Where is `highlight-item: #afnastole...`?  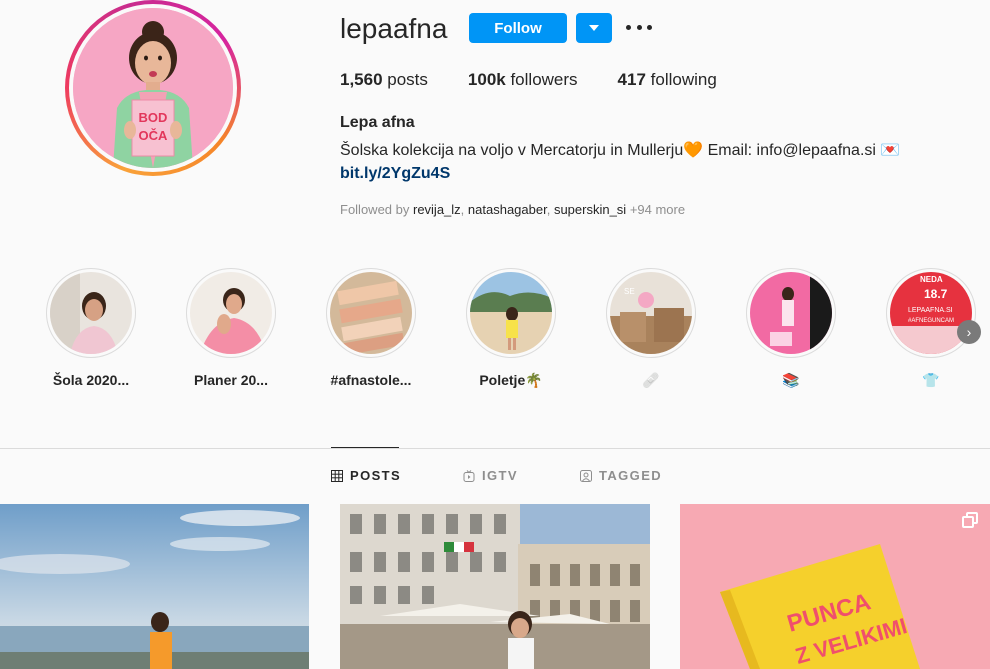 highlight-item: #afnastole... is located at coordinates (371, 328).